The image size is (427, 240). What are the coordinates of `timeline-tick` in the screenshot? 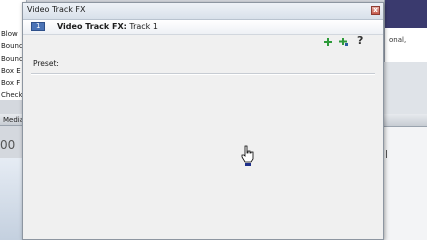 It's located at (386, 154).